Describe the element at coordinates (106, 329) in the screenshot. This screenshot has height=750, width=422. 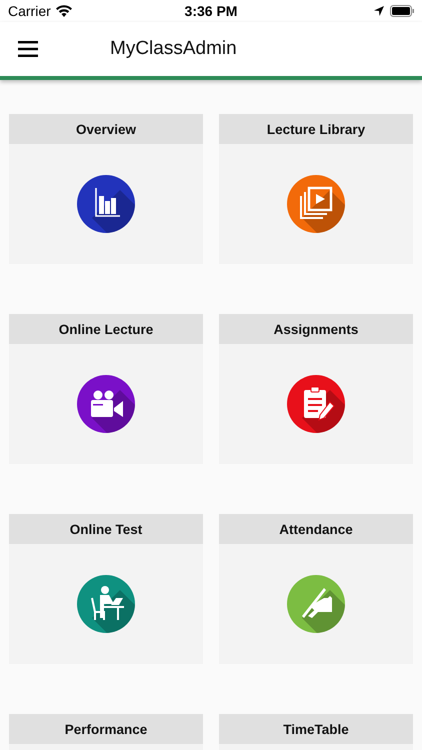
I see `tile-title: Online Lecture` at that location.